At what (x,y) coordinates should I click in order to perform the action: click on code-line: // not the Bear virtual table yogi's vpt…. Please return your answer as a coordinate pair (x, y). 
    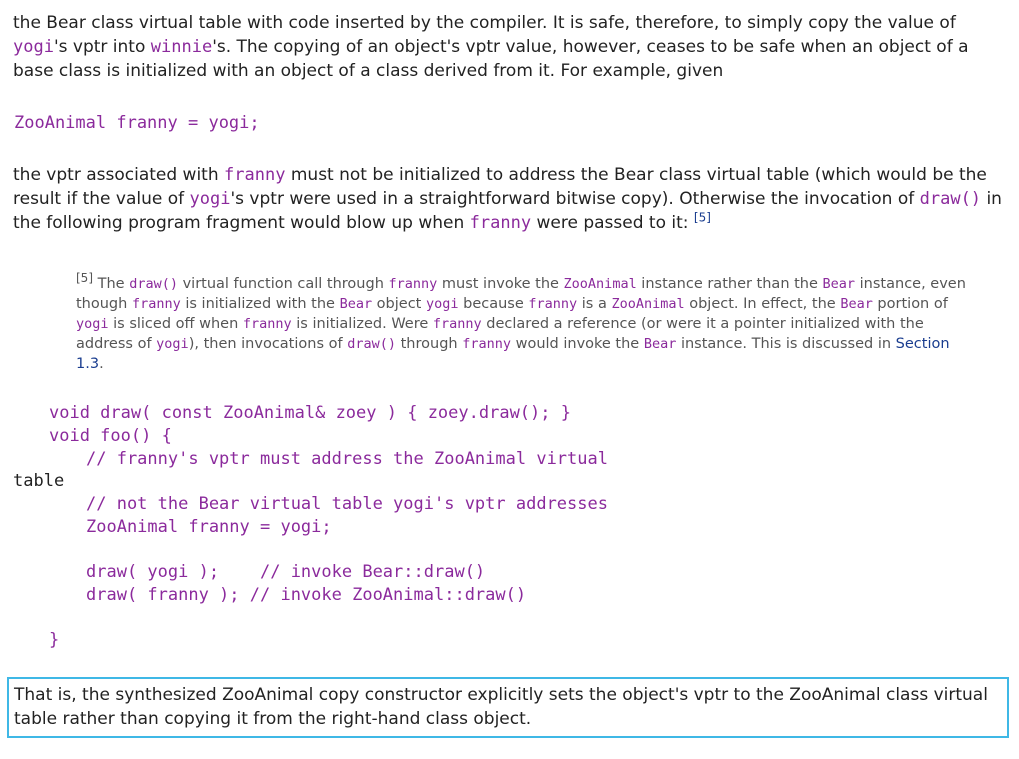
    Looking at the image, I should click on (347, 504).